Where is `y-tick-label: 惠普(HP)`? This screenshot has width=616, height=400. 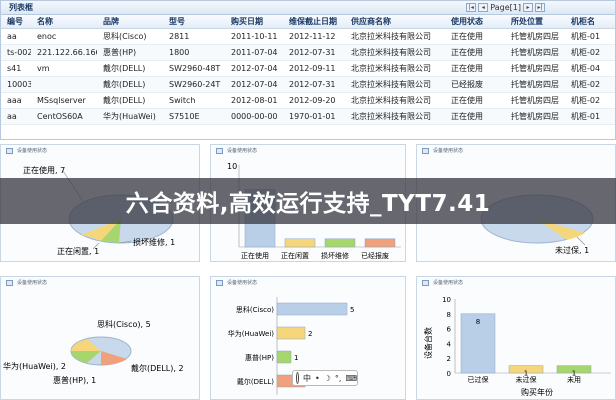 y-tick-label: 惠普(HP) is located at coordinates (259, 357).